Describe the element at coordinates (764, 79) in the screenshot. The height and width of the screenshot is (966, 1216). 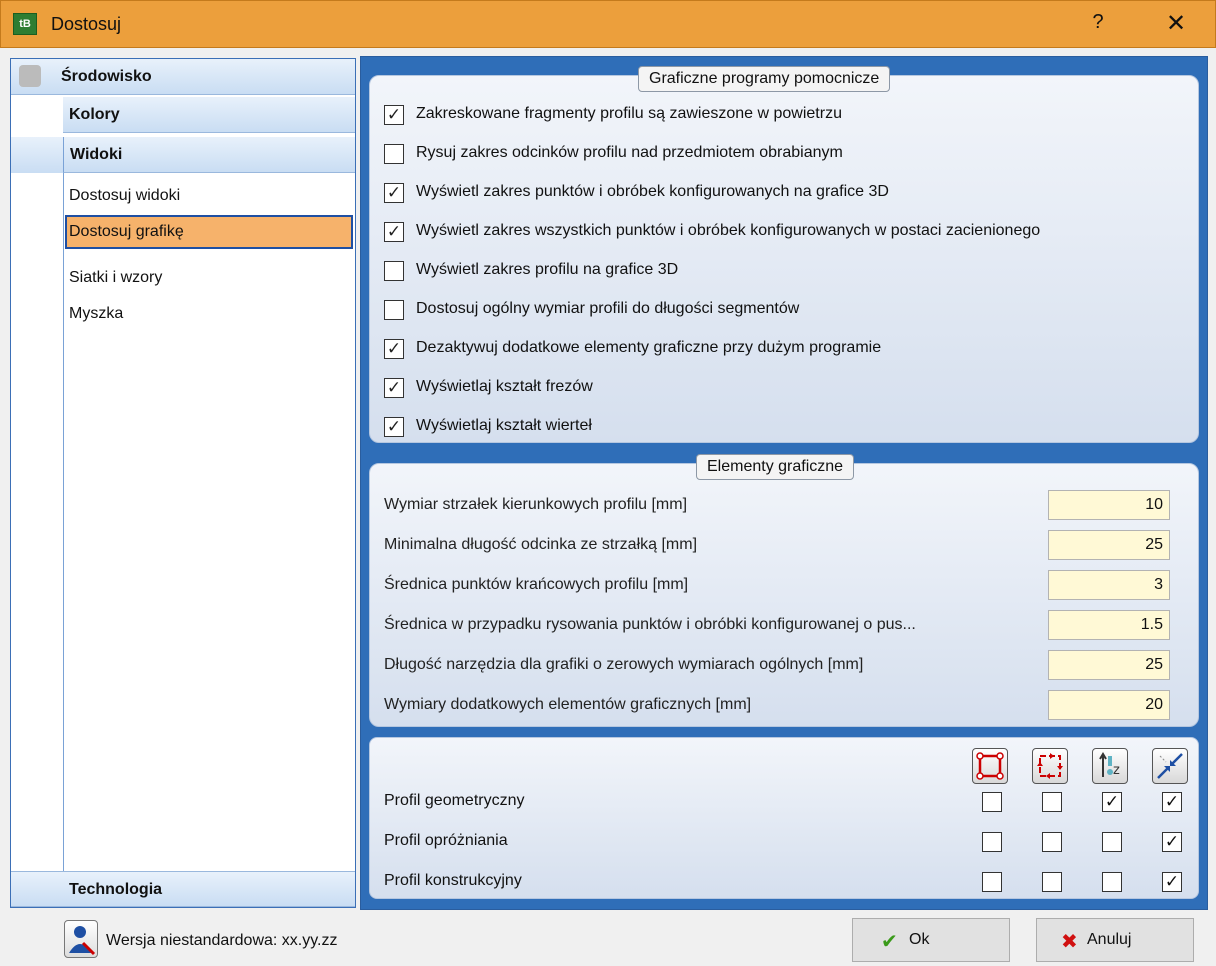
I see `aux-graphics-legend: Graficzne programy pomocnicze` at that location.